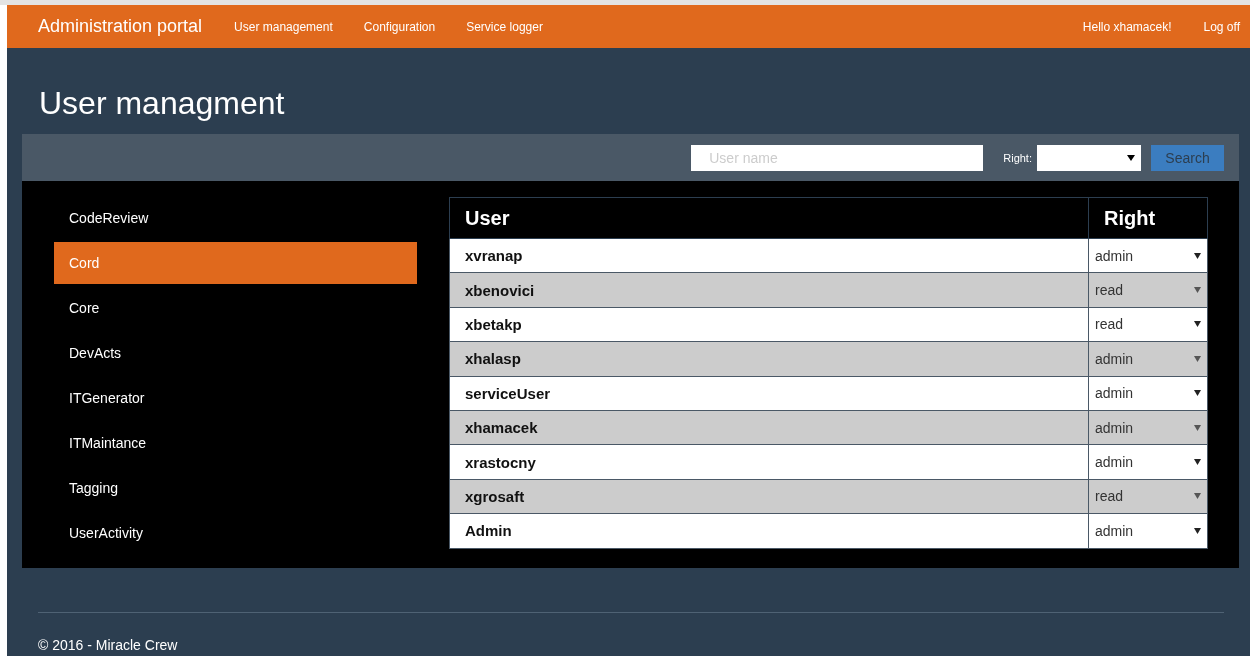 This screenshot has width=1250, height=656. Describe the element at coordinates (235, 488) in the screenshot. I see `project-item: Tagging` at that location.